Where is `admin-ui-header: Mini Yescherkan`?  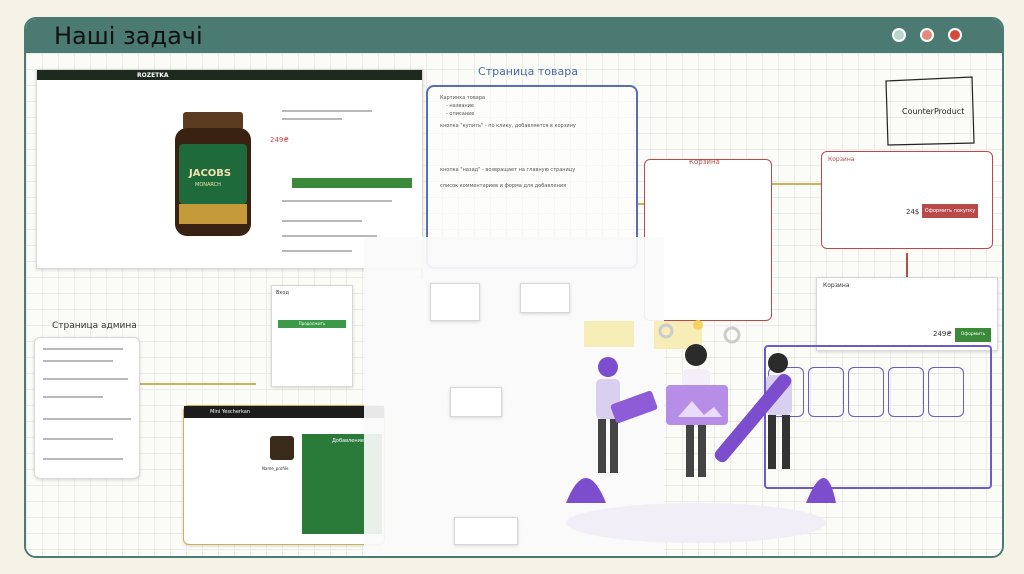 admin-ui-header: Mini Yescherkan is located at coordinates (284, 412).